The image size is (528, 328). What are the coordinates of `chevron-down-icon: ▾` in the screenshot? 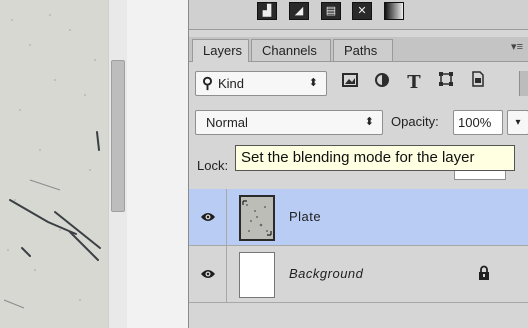 It's located at (518, 122).